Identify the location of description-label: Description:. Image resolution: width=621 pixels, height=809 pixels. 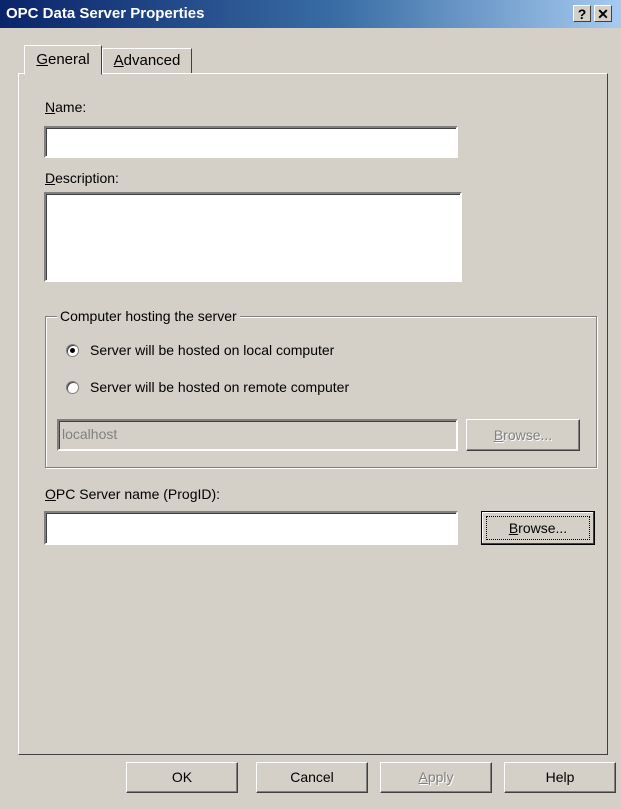
(82, 178).